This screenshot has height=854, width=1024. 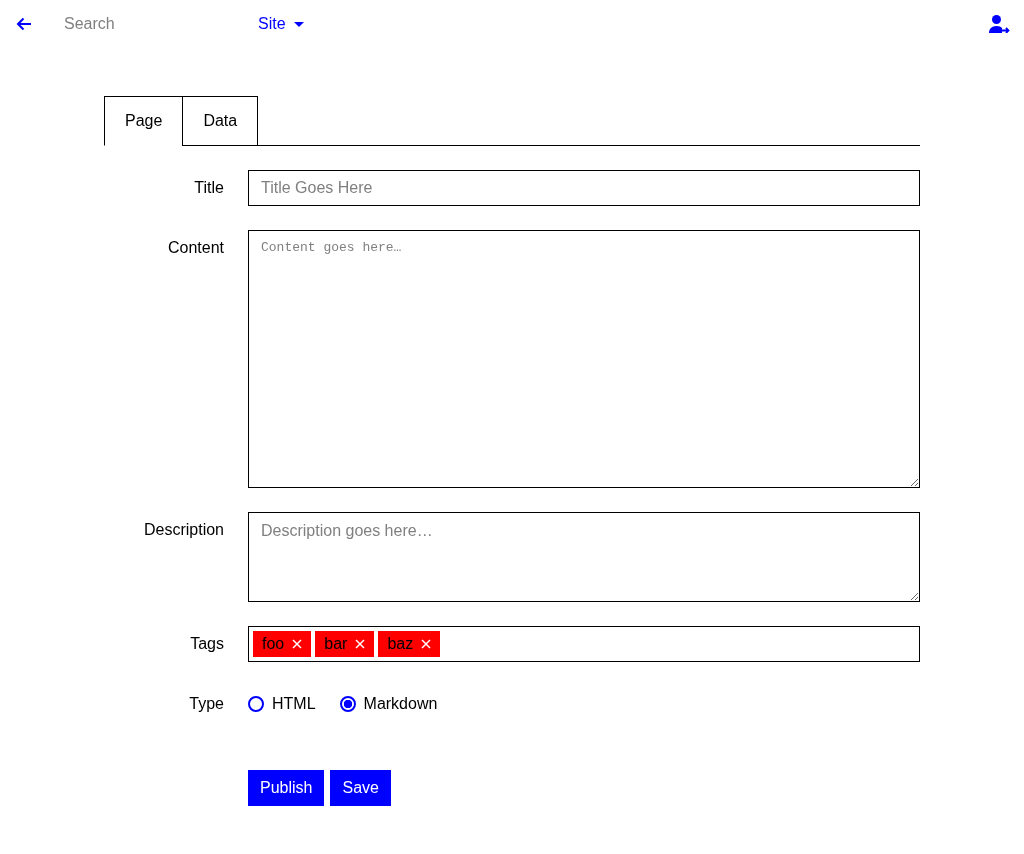 What do you see at coordinates (273, 644) in the screenshot?
I see `tag-label: foo` at bounding box center [273, 644].